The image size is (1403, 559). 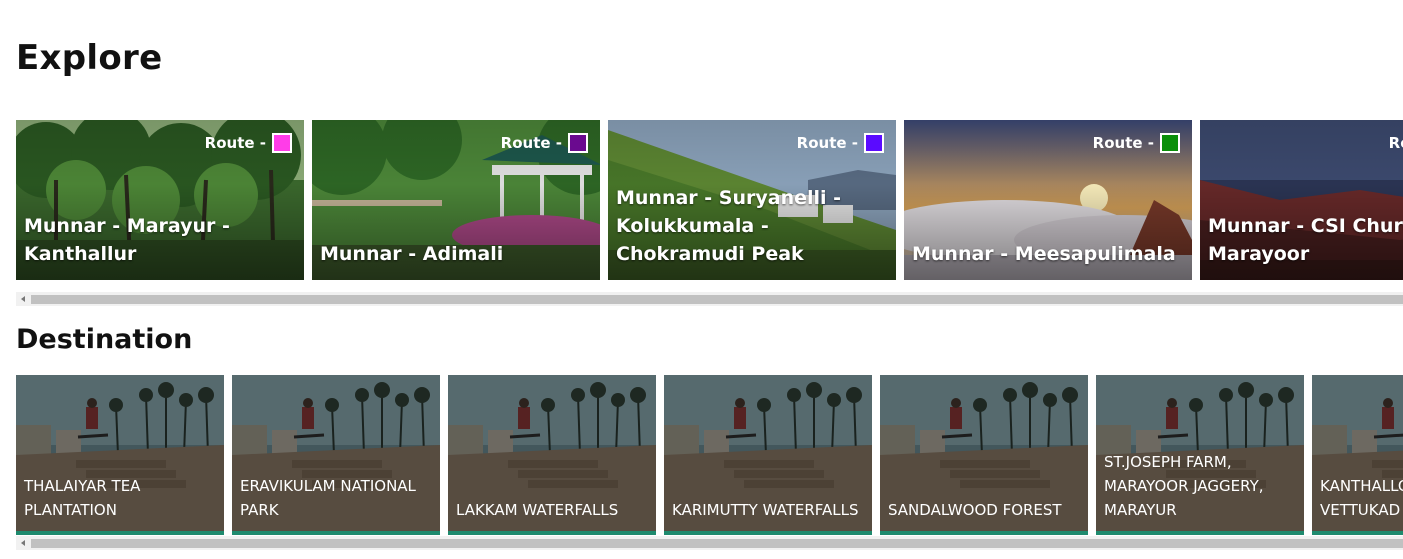 What do you see at coordinates (984, 455) in the screenshot?
I see `destination-card: SANDALWOOD FOREST` at bounding box center [984, 455].